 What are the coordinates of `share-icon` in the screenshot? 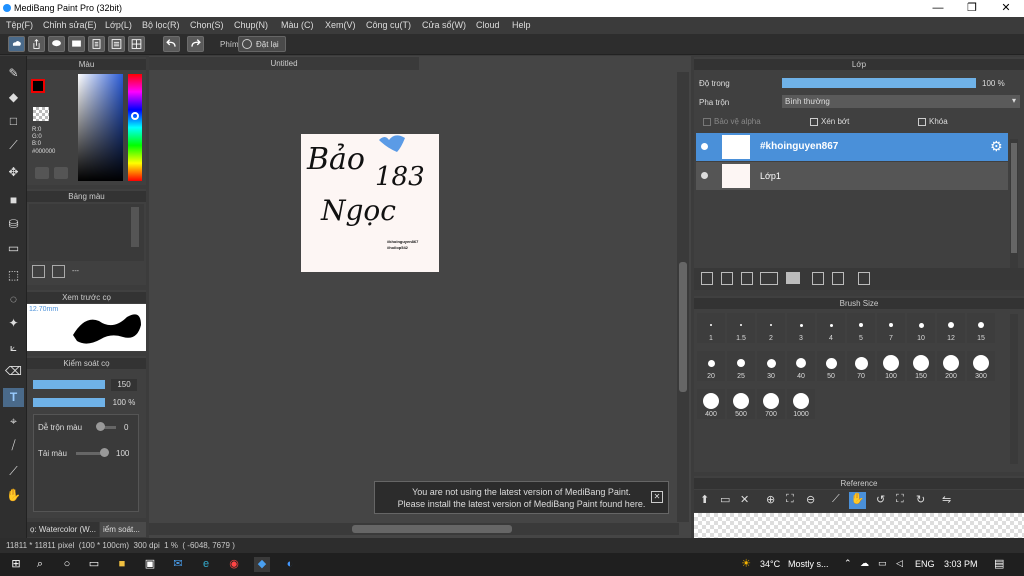 It's located at (36, 44).